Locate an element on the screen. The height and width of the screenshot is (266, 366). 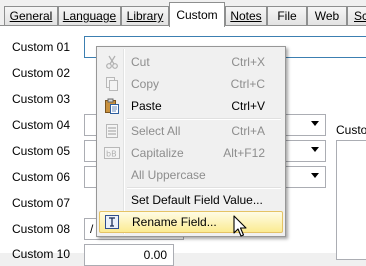
tab-general: General is located at coordinates (31, 15).